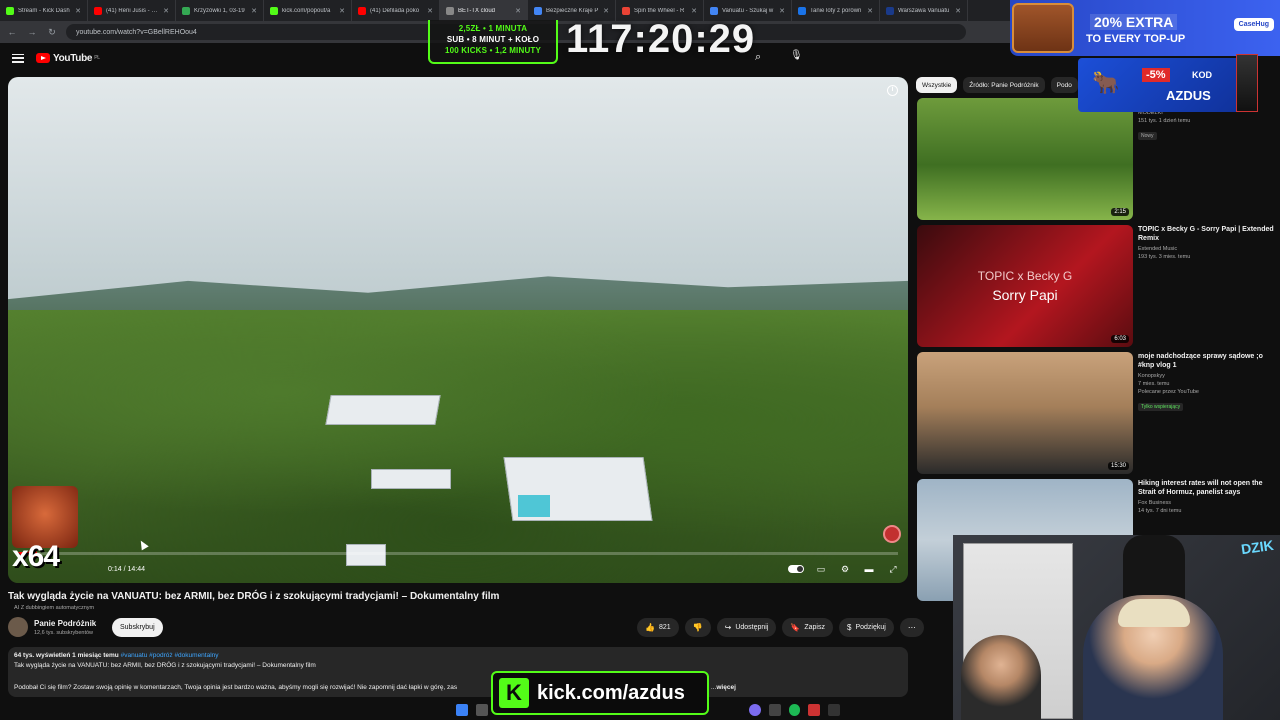  Describe the element at coordinates (126, 569) in the screenshot. I see `time-display: 0:14 / 14:44` at that location.